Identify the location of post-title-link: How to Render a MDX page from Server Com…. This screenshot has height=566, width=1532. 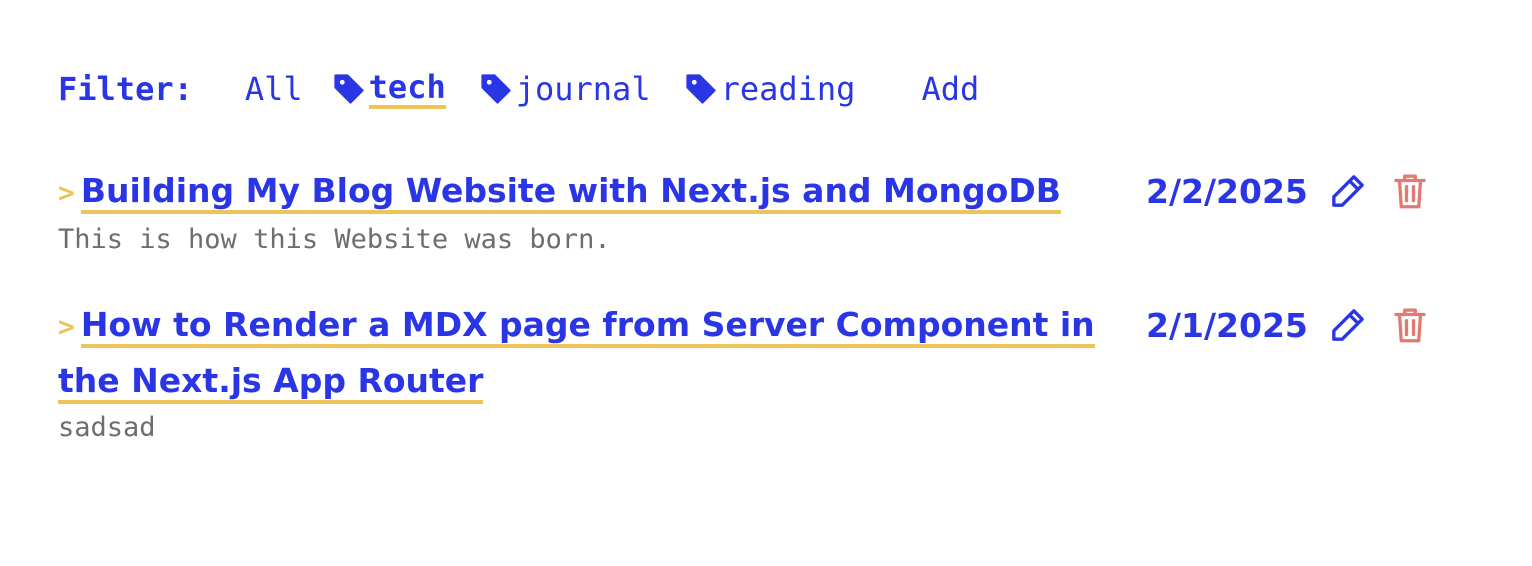
(576, 354).